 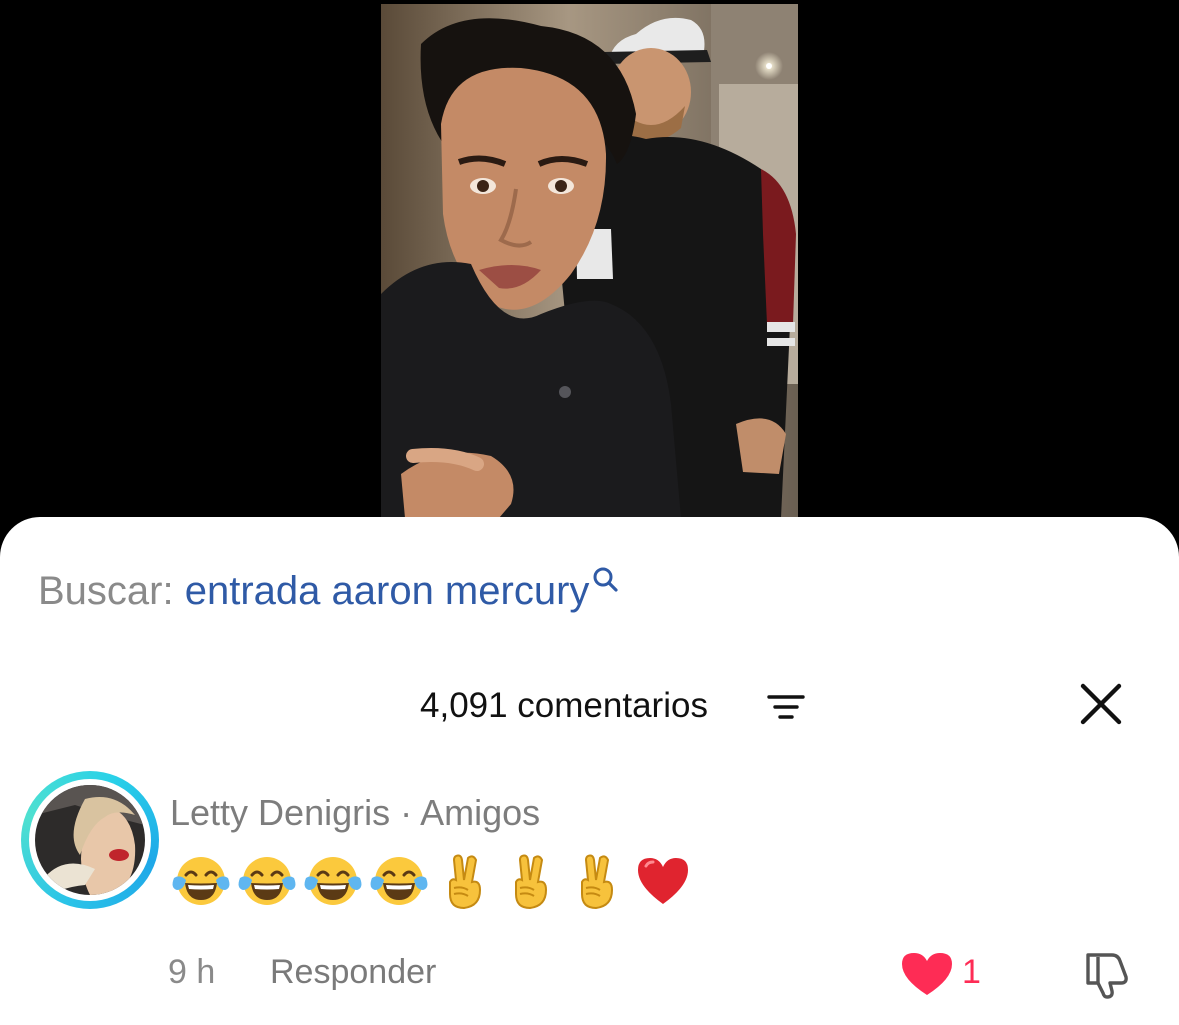 What do you see at coordinates (606, 580) in the screenshot?
I see `search-icon` at bounding box center [606, 580].